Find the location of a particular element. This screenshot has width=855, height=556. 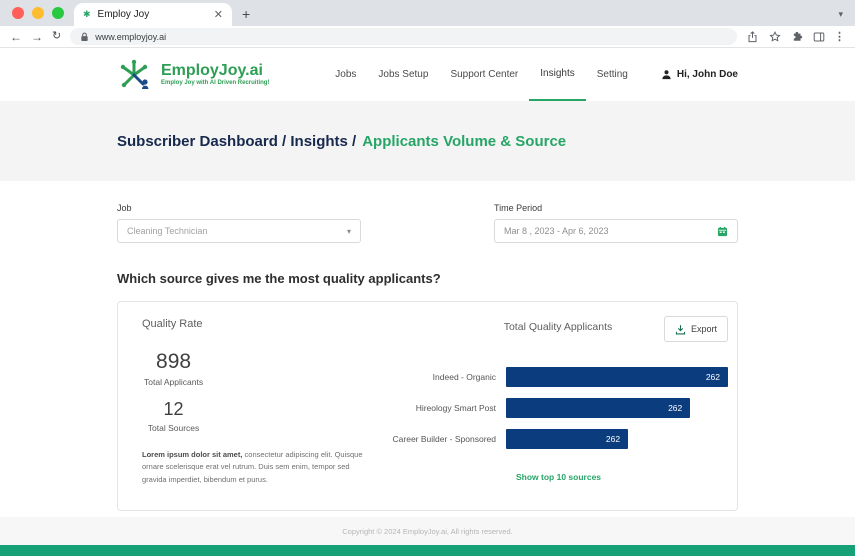

quality-rate-title: Quality Rate is located at coordinates (172, 324).